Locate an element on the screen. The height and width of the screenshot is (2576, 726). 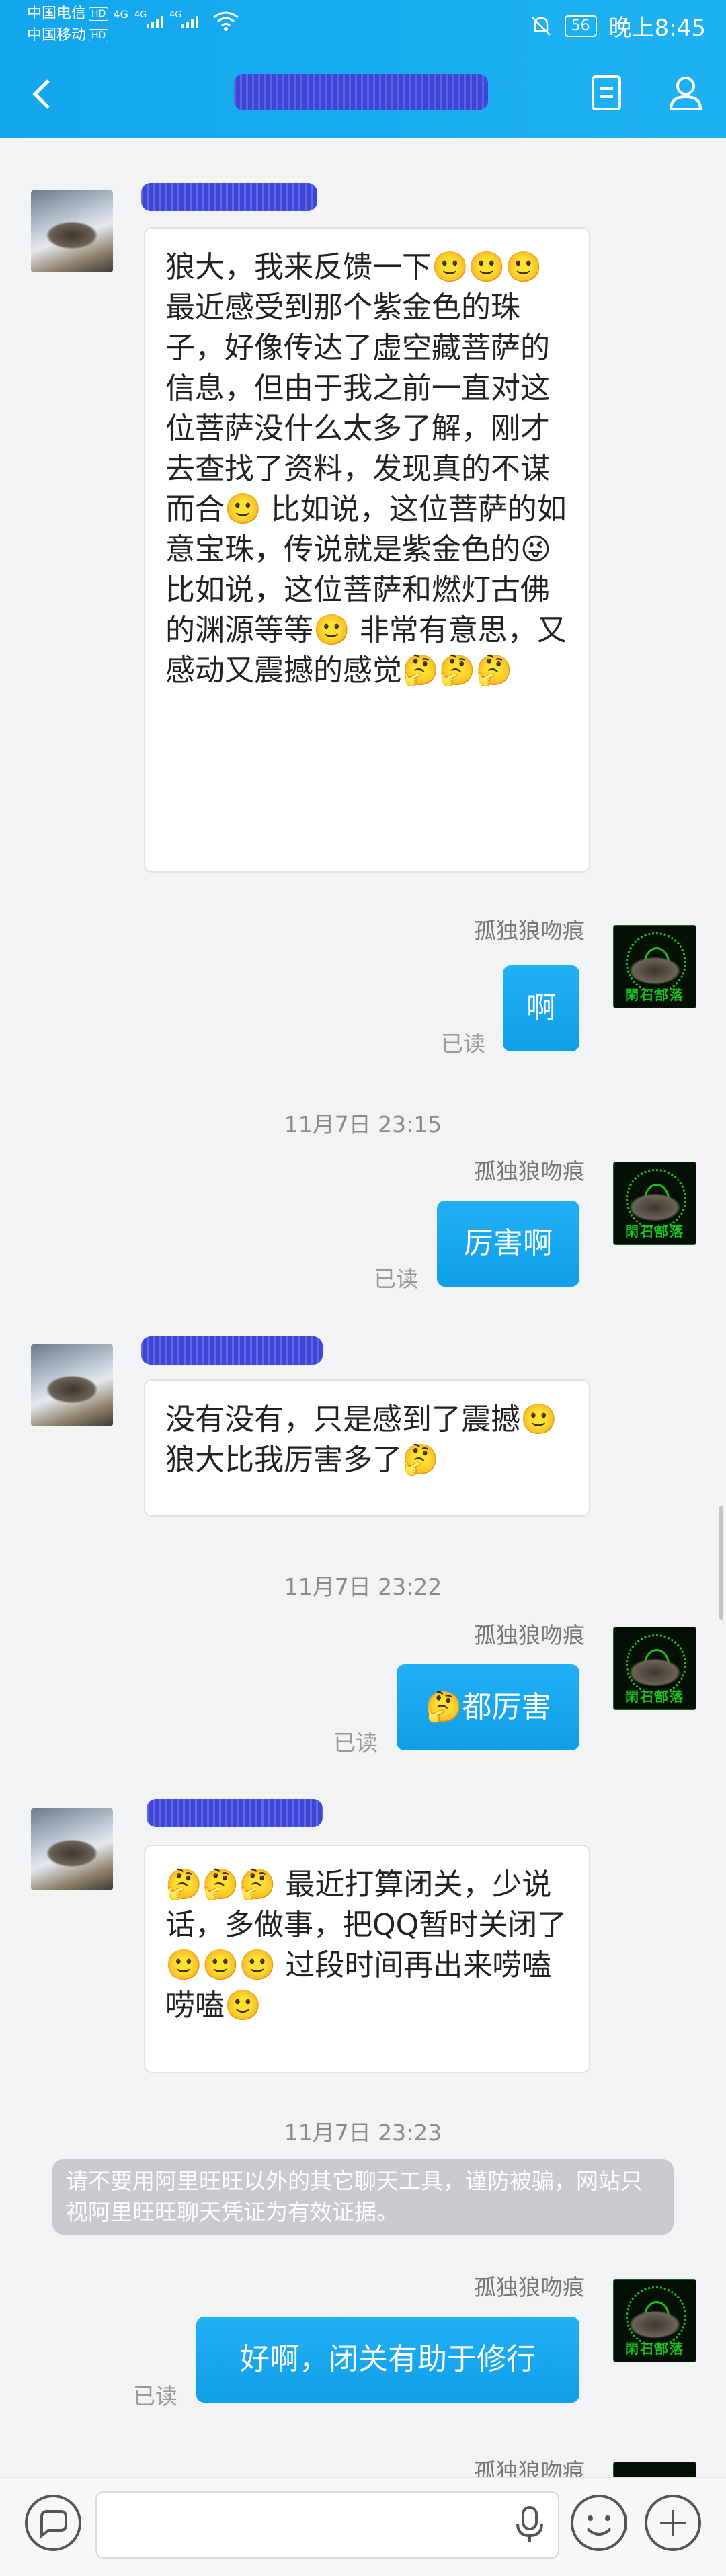
input-bar is located at coordinates (363, 2526).